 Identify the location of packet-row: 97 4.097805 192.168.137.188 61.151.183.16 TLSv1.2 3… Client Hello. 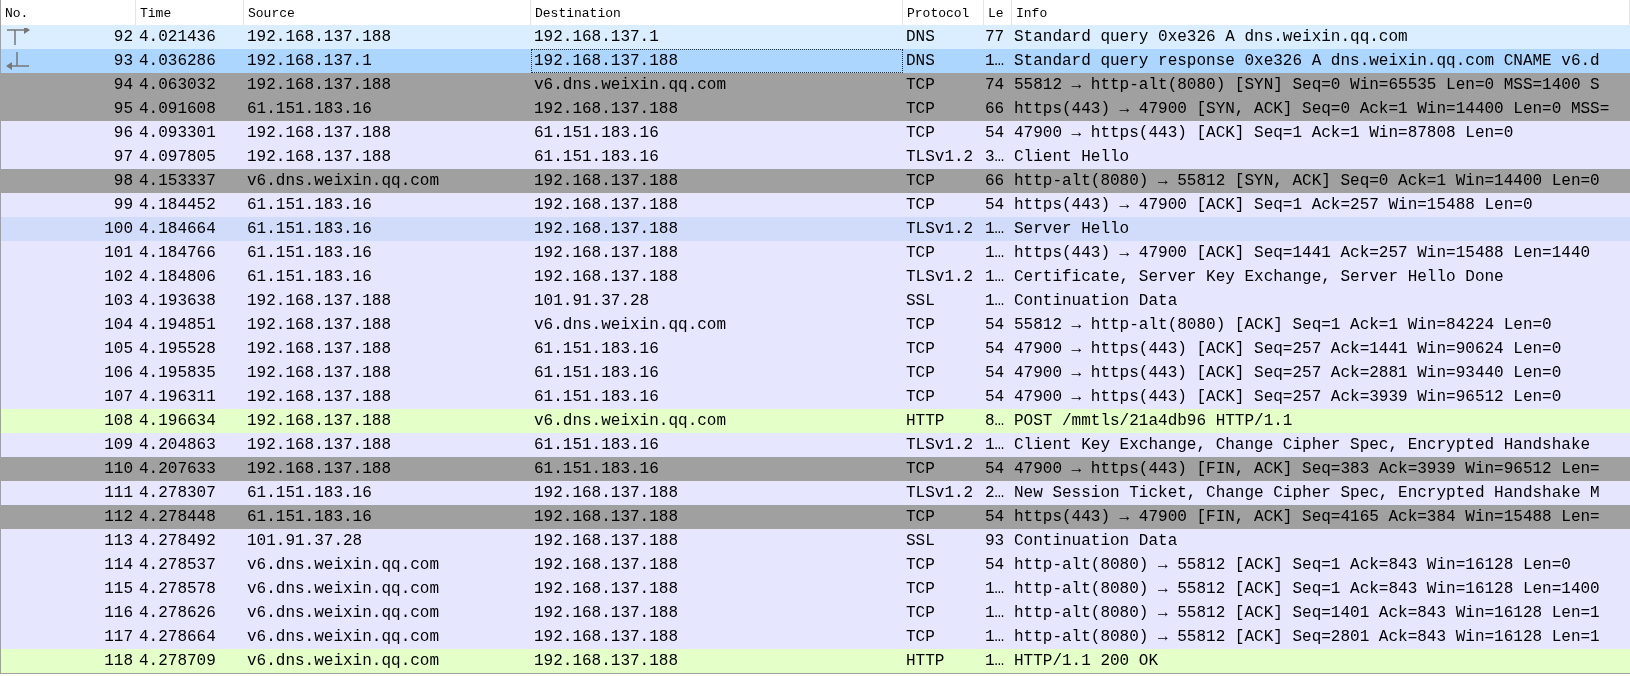
(815, 157).